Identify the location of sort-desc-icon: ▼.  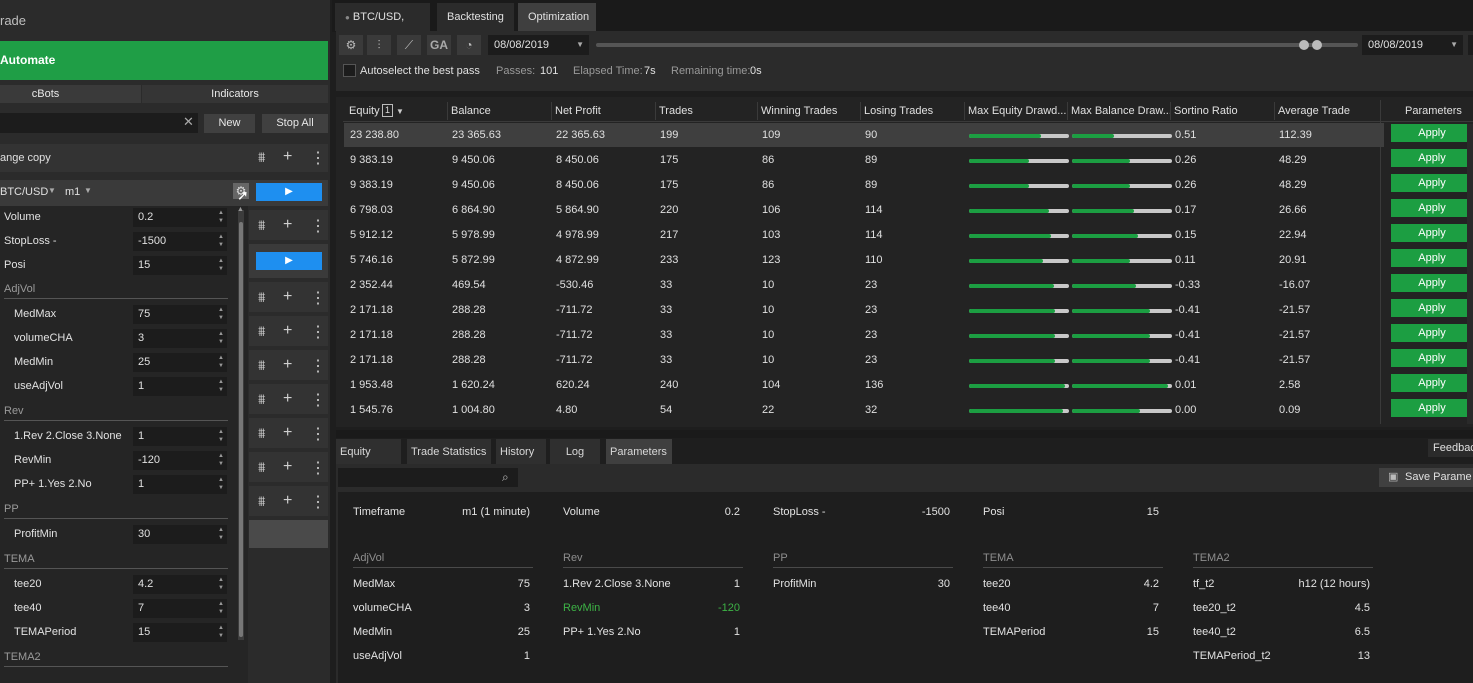
(400, 111).